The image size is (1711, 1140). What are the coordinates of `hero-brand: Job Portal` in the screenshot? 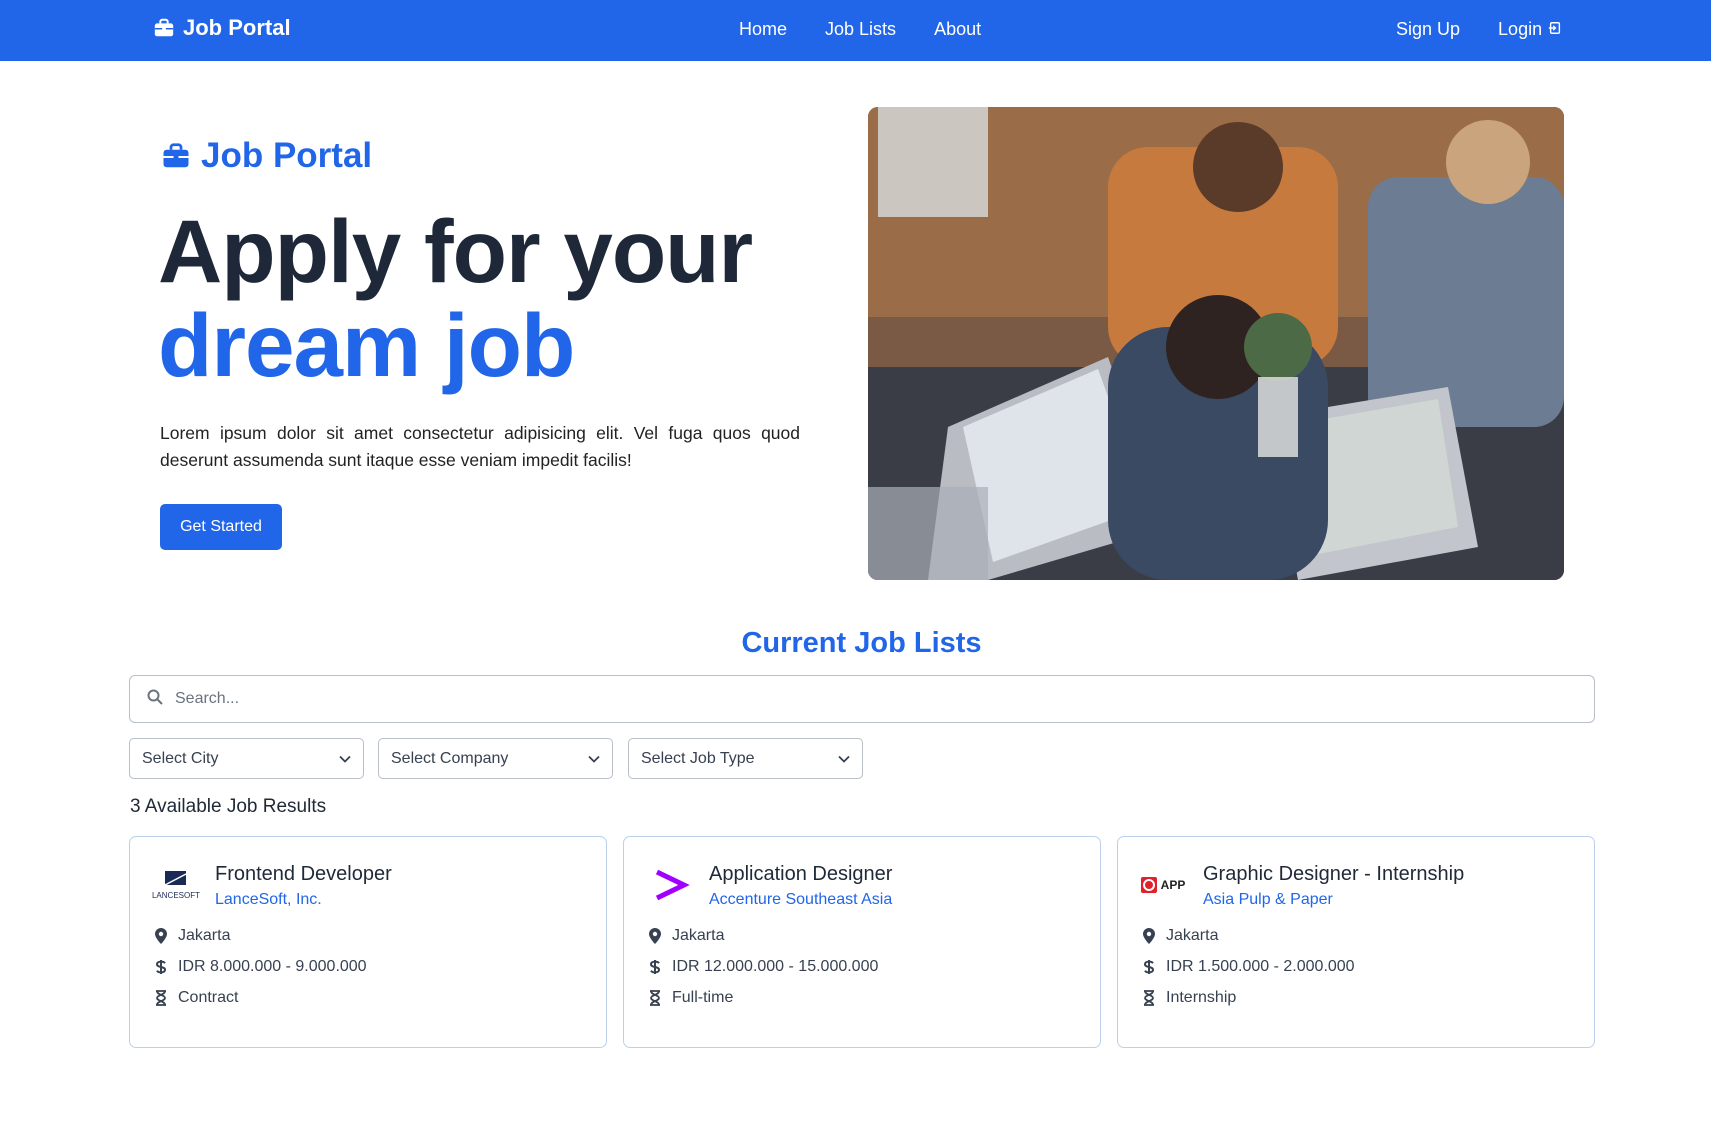 It's located at (266, 156).